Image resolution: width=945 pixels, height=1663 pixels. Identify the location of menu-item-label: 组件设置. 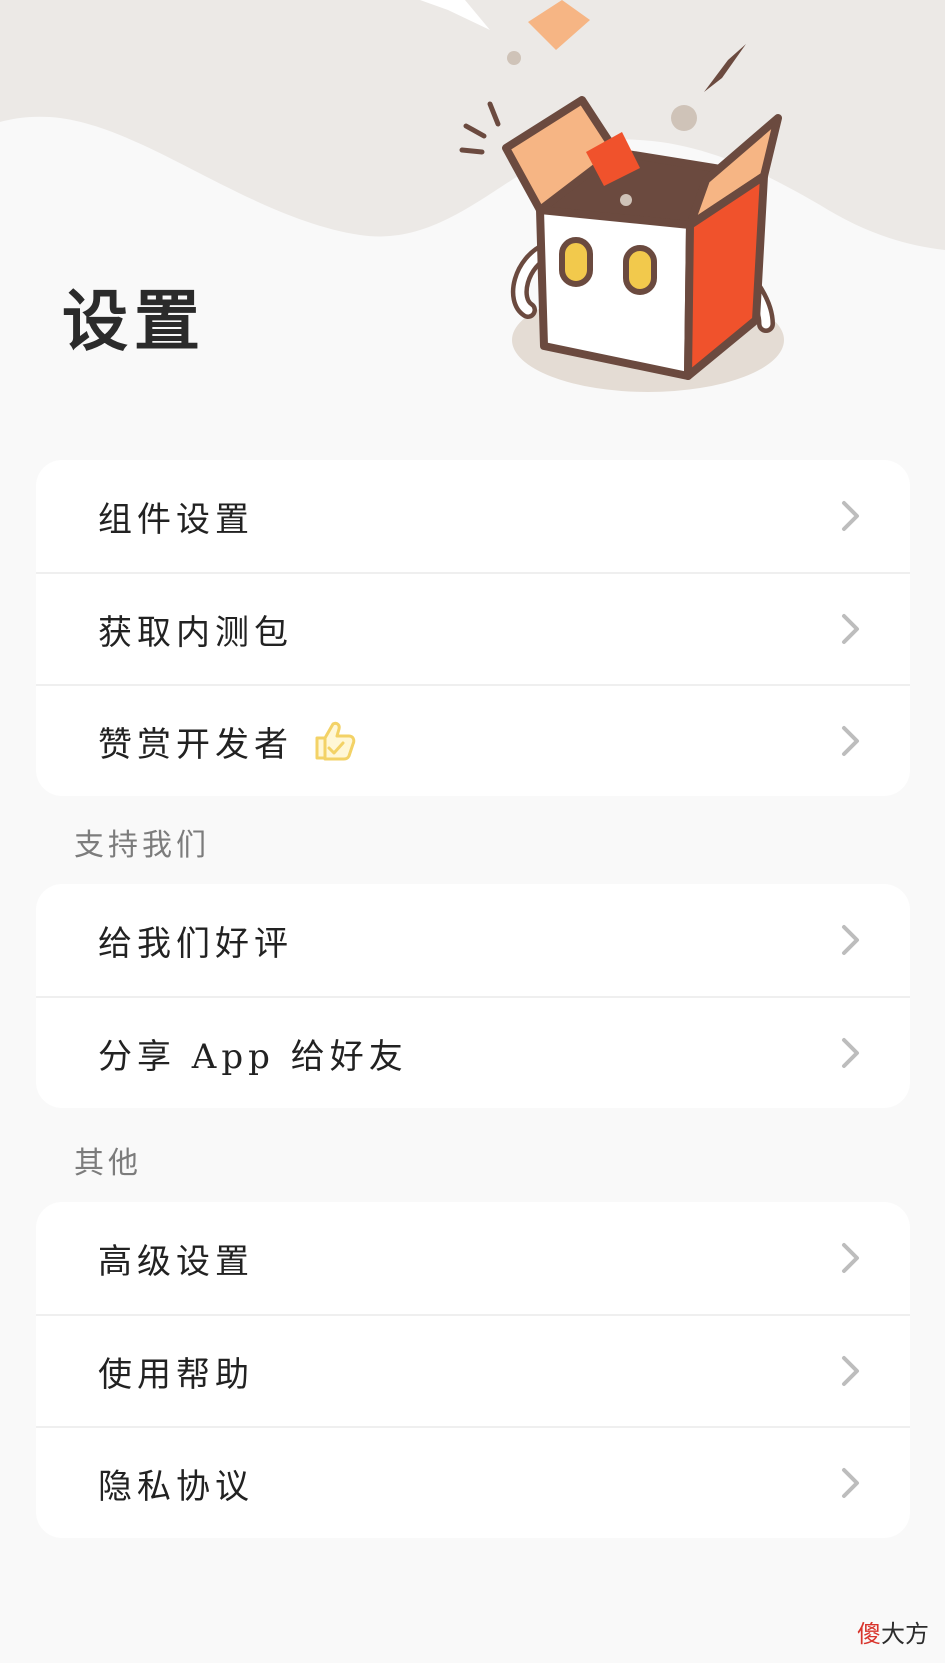
(176, 519).